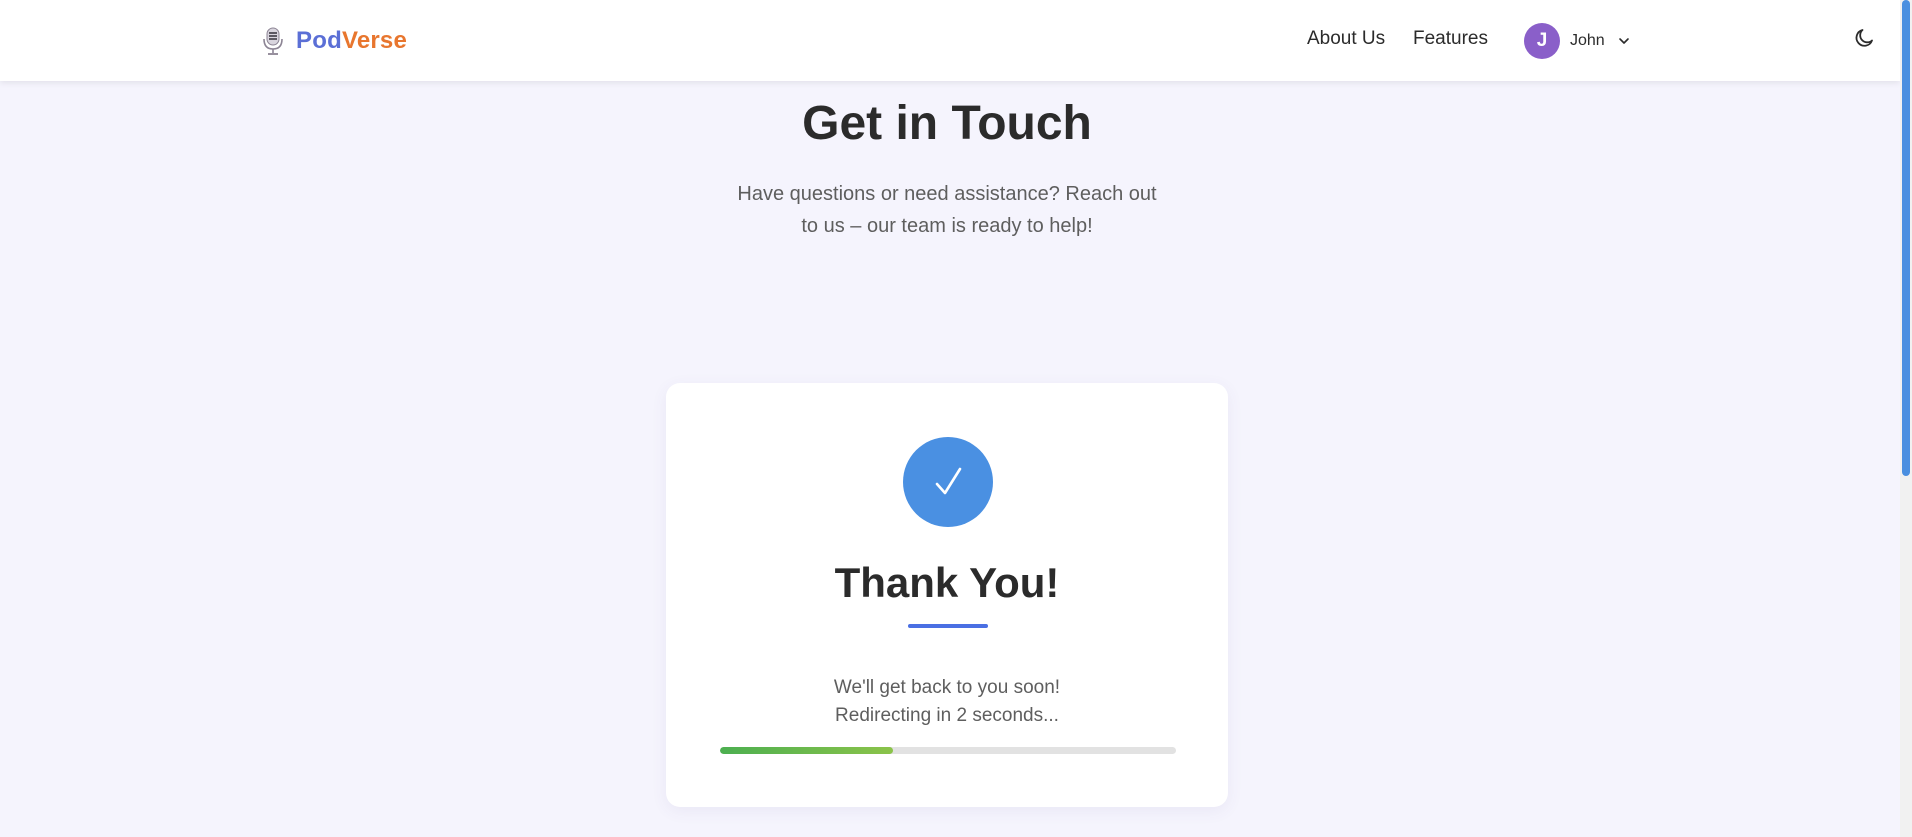 This screenshot has height=837, width=1912. Describe the element at coordinates (947, 123) in the screenshot. I see `page-title: Get in Touch` at that location.